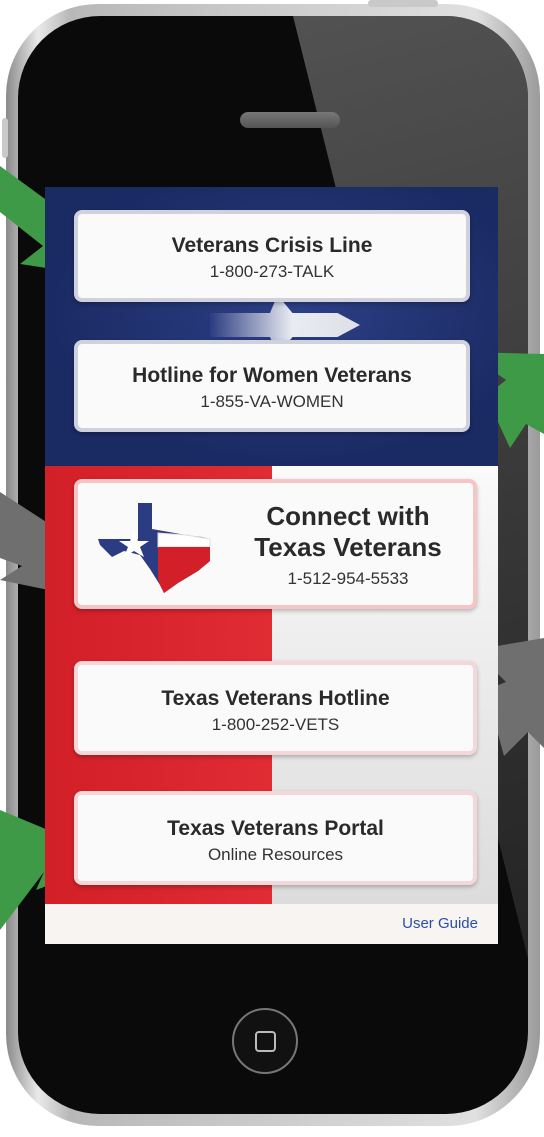 The image size is (544, 1137). Describe the element at coordinates (275, 698) in the screenshot. I see `card-title: Texas Veterans Hotline` at that location.